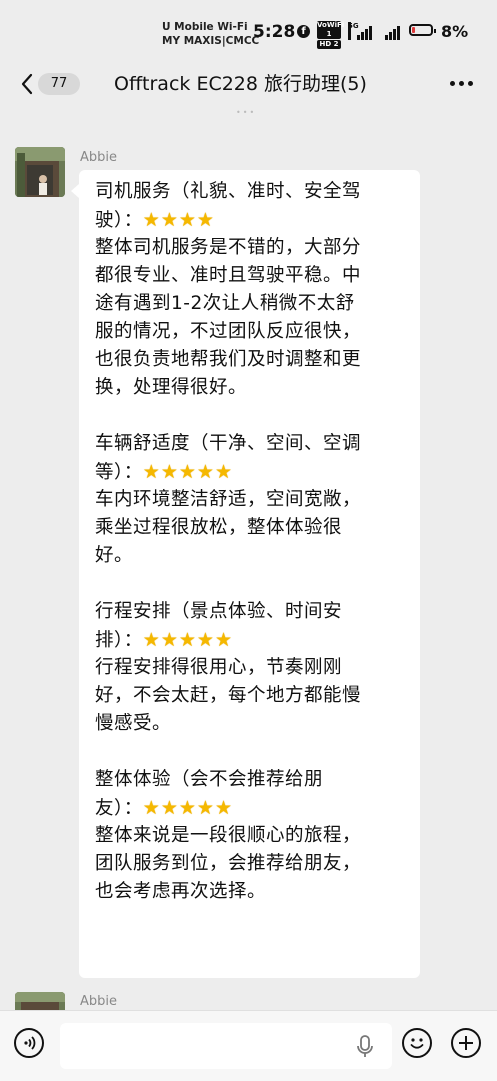  What do you see at coordinates (257, 808) in the screenshot?
I see `message-line: 友）：★★★★★` at bounding box center [257, 808].